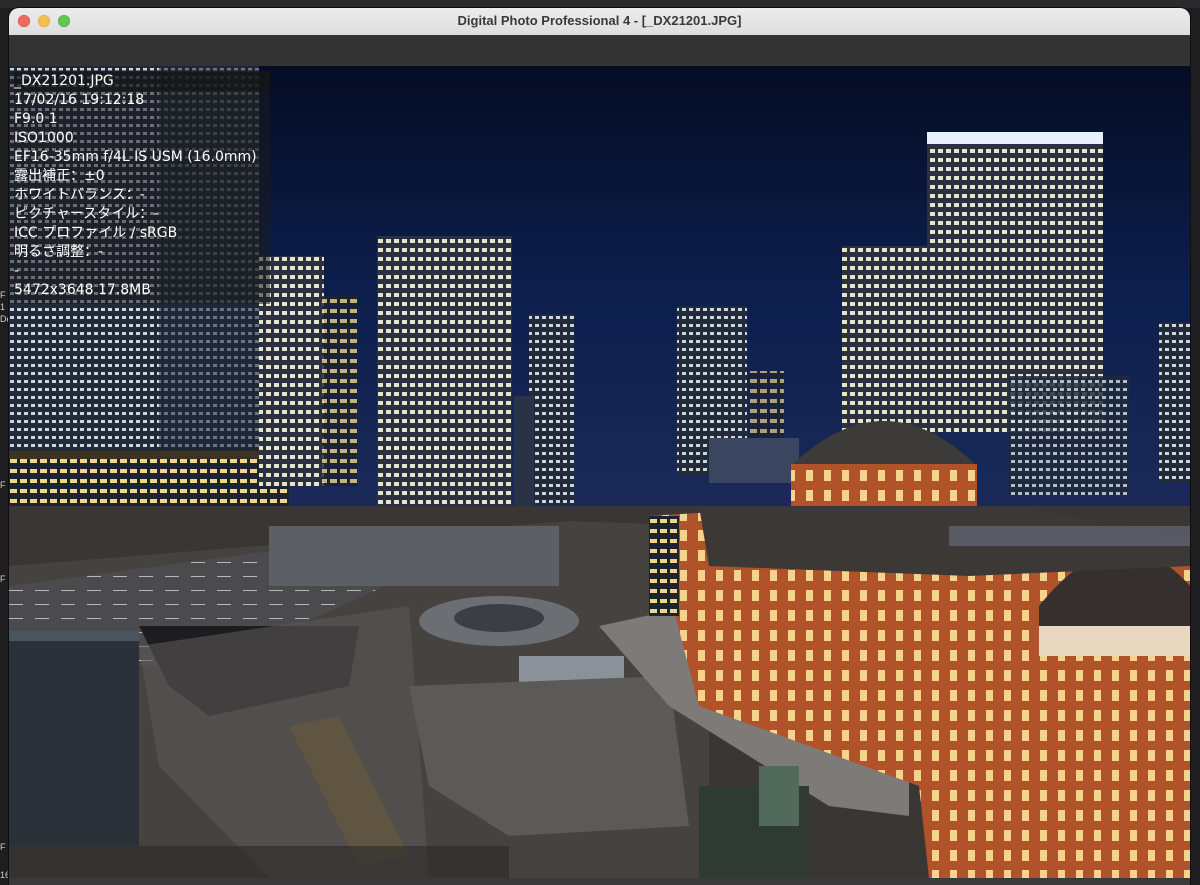 The image size is (1200, 885). Describe the element at coordinates (79, 195) in the screenshot. I see `info-white-balance: ホワイトバランス：-` at that location.